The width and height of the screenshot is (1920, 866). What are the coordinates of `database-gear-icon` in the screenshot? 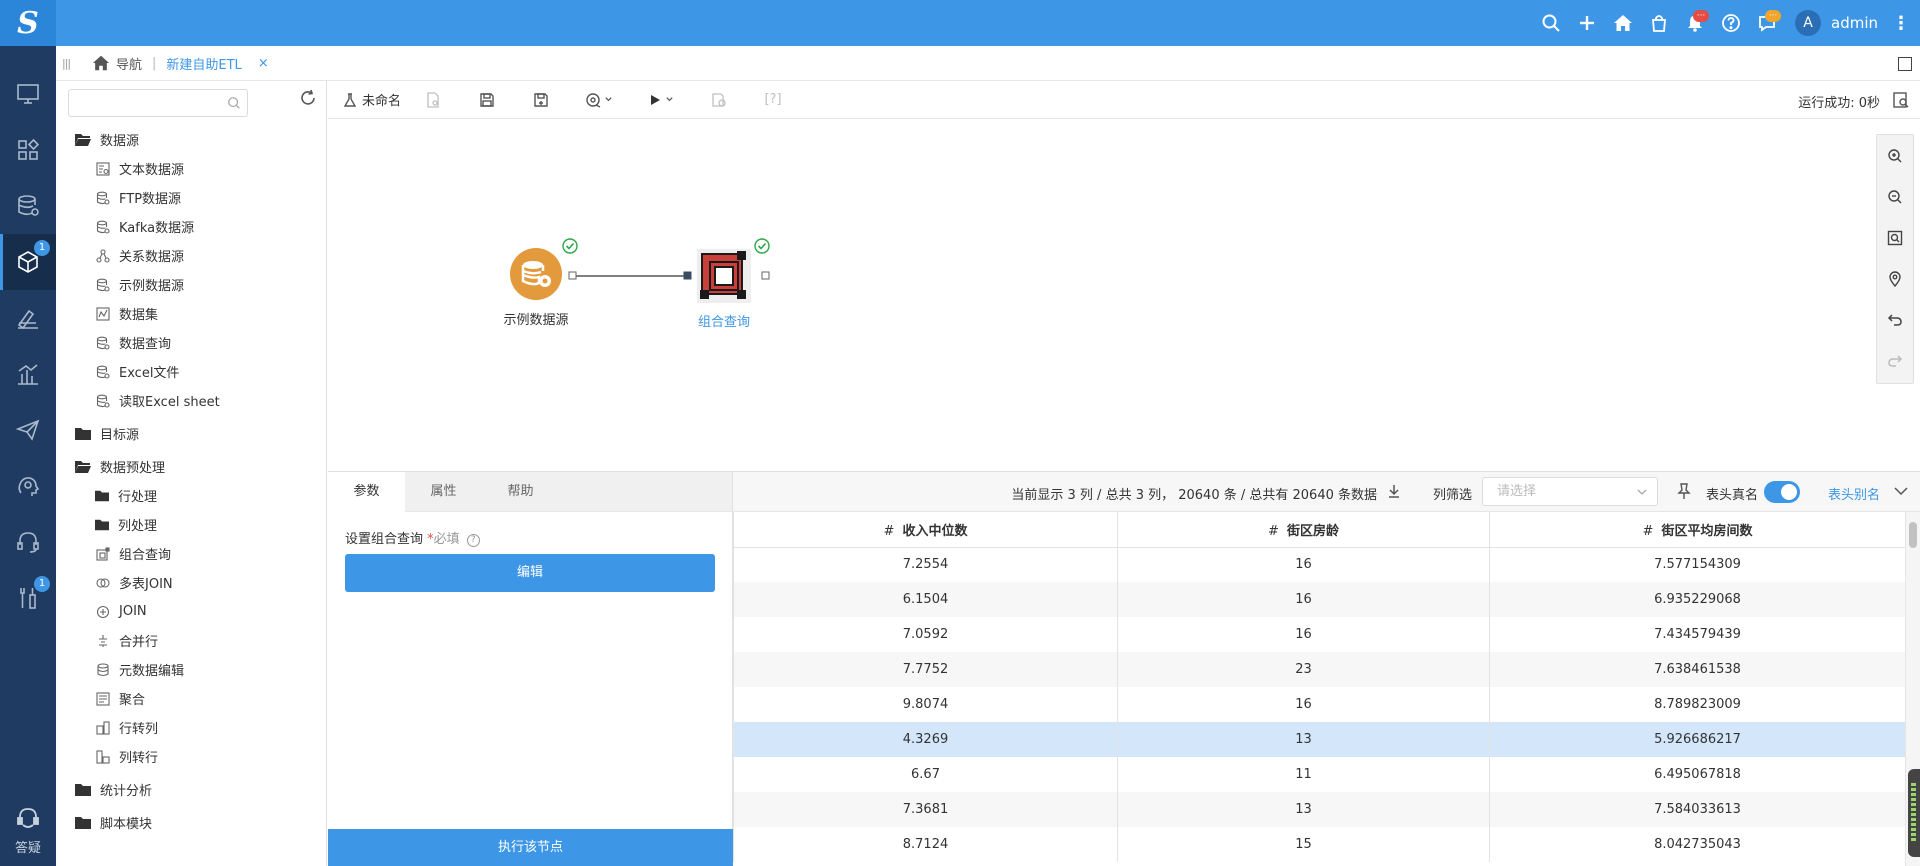 It's located at (28, 206).